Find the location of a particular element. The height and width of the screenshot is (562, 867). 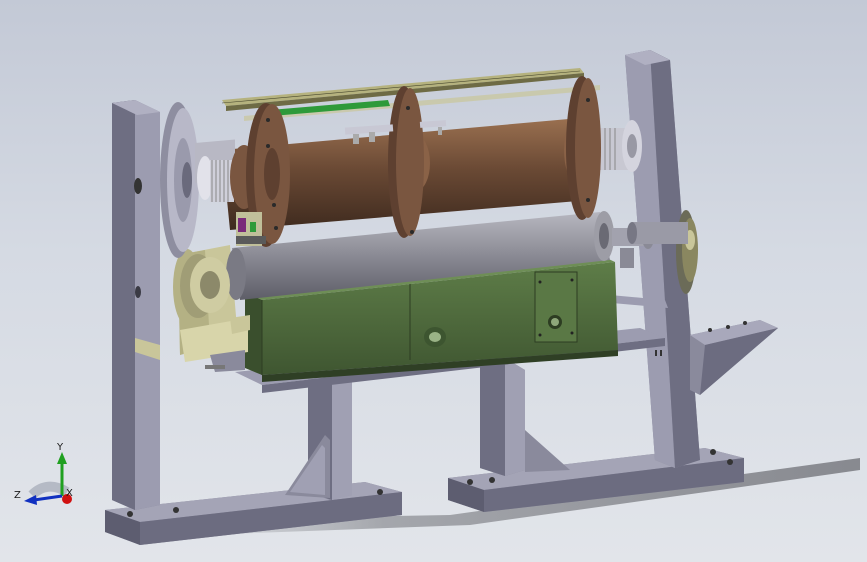

y-axis-label: Y is located at coordinates (60, 447).